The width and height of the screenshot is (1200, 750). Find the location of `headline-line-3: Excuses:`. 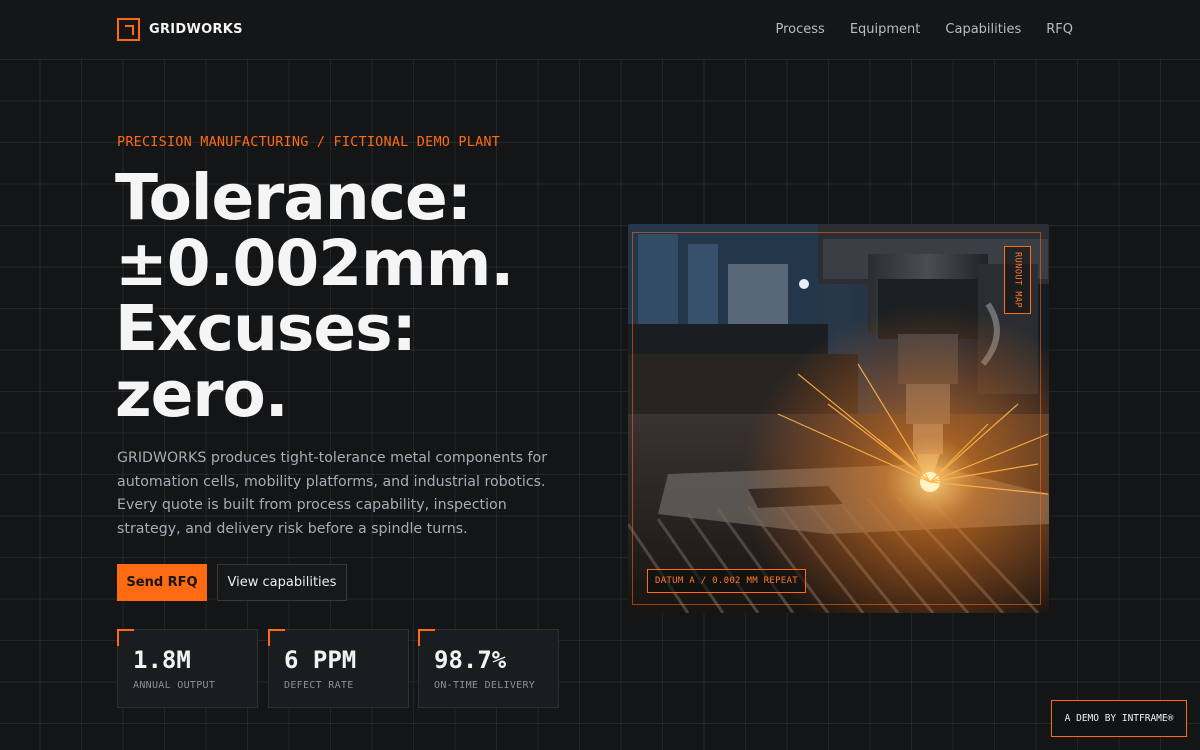

headline-line-3: Excuses: is located at coordinates (266, 328).